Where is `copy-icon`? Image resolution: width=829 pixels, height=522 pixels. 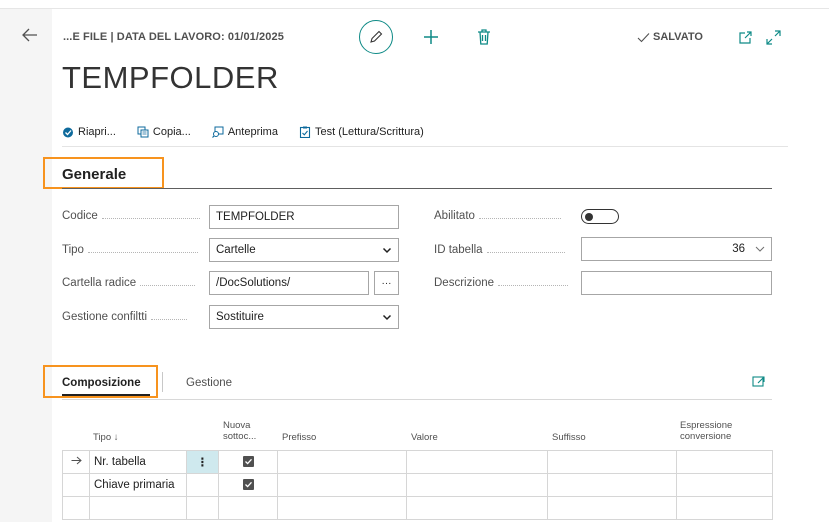
copy-icon is located at coordinates (143, 132).